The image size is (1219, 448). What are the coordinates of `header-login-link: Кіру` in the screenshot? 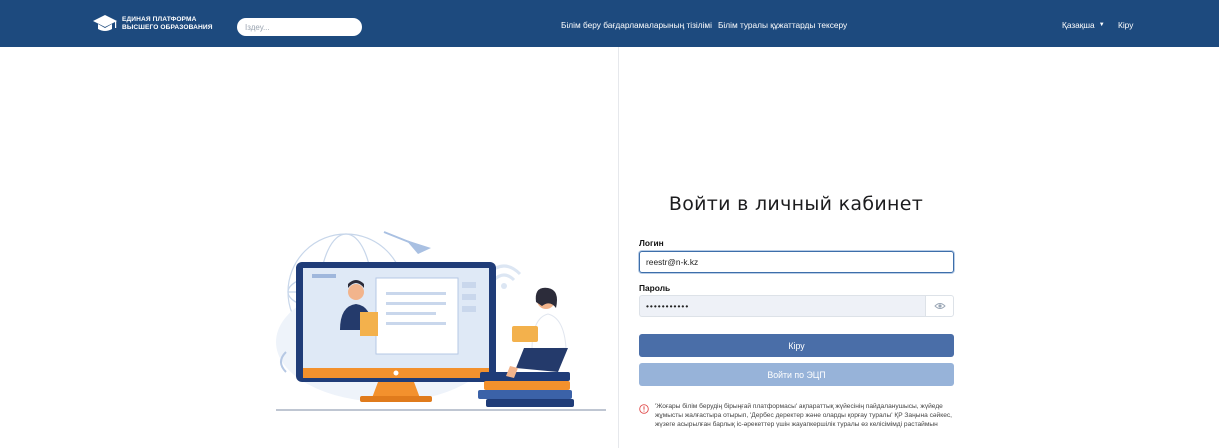 It's located at (1125, 25).